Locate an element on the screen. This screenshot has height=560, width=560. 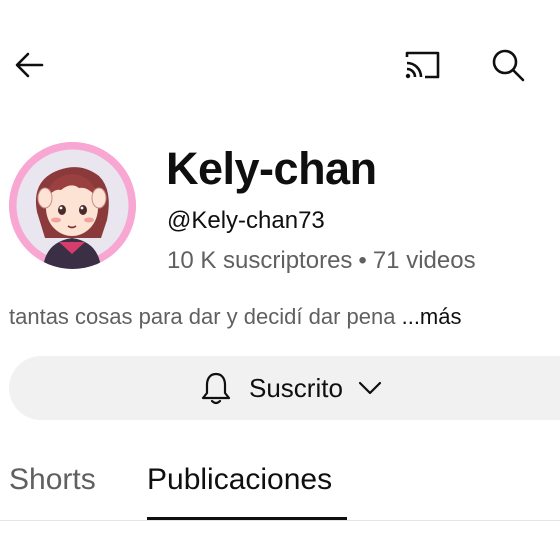
bell-icon is located at coordinates (216, 388).